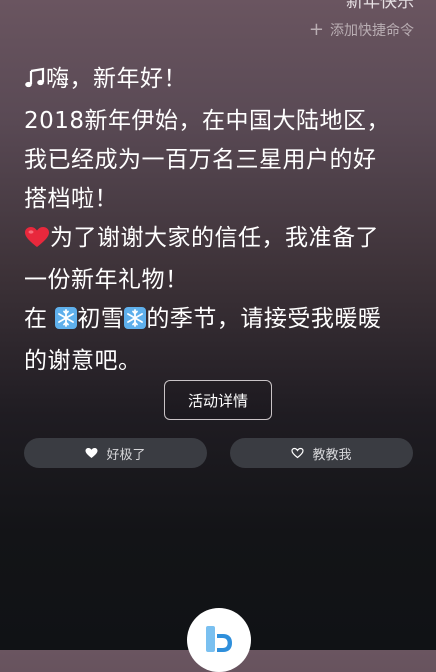 This screenshot has width=436, height=672. What do you see at coordinates (200, 160) in the screenshot?
I see `message-line-3: 我已经成为一百万名三星用户的好` at bounding box center [200, 160].